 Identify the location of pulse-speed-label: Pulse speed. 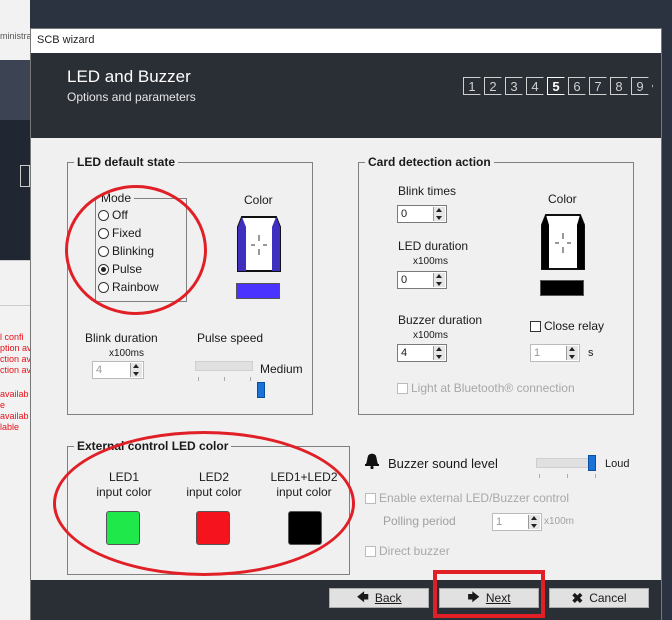
(230, 338).